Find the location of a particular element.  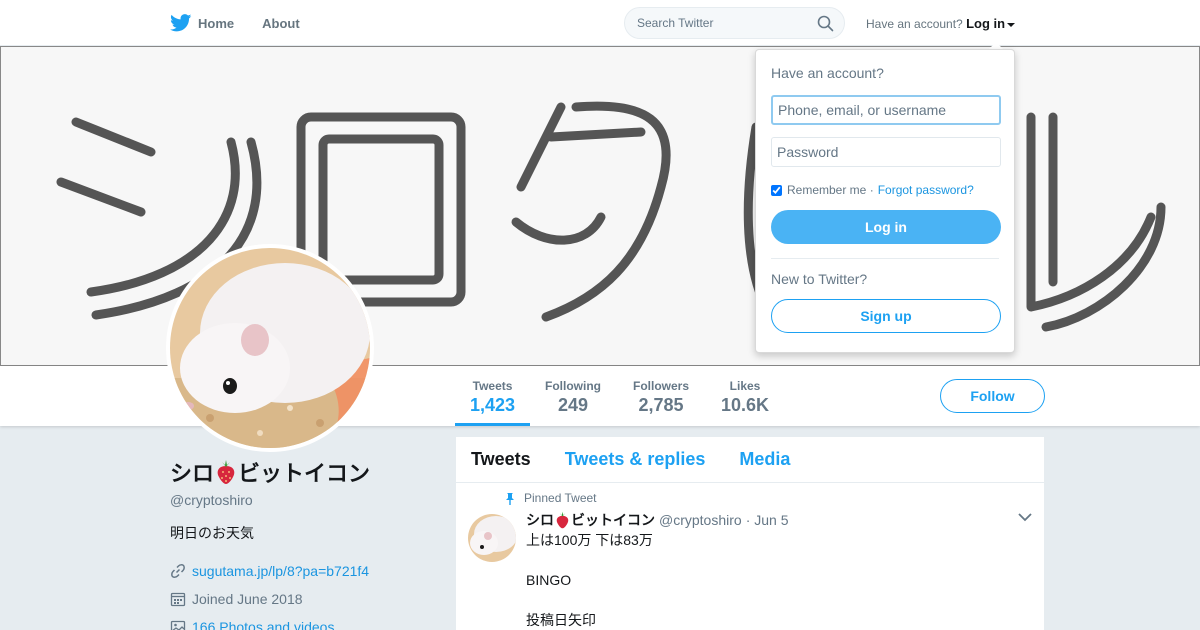

tweet-name-suffix: ビットイコン is located at coordinates (613, 520).